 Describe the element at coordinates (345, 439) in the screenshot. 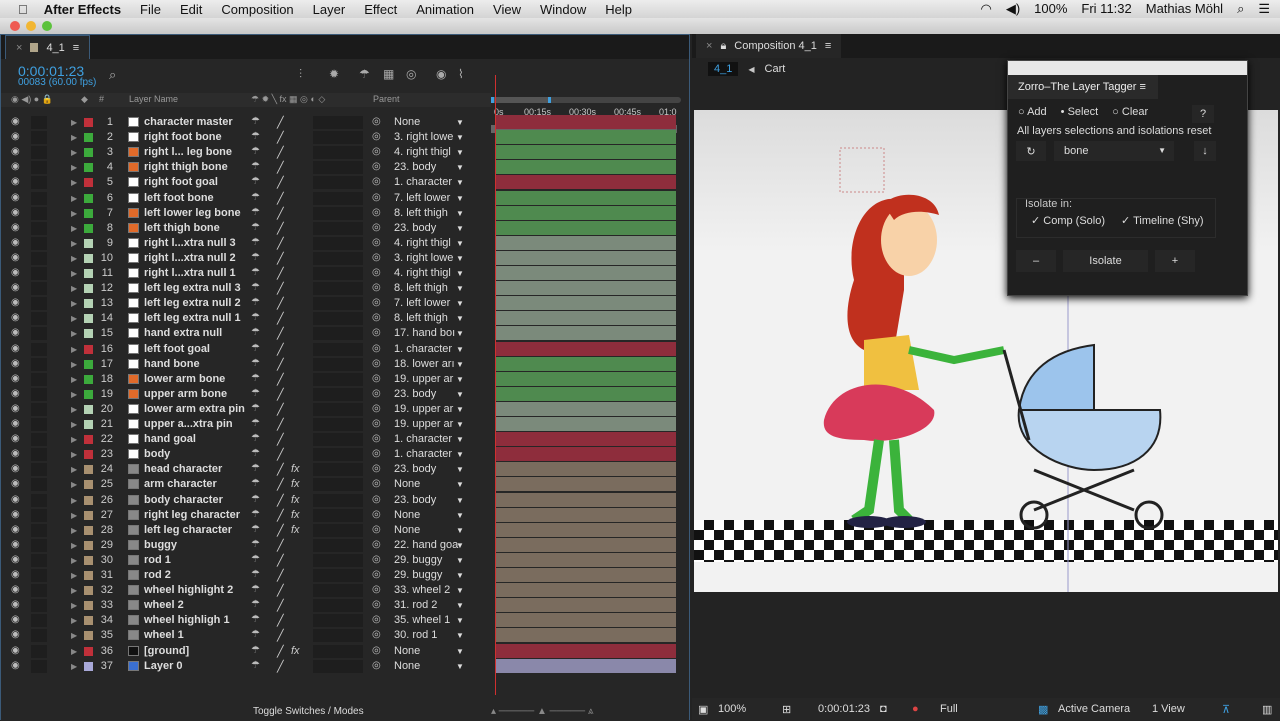

I see `layer-row: ◉ ▶ 22 hand goal ☂ ╱ ◎ 1. character ▼` at that location.